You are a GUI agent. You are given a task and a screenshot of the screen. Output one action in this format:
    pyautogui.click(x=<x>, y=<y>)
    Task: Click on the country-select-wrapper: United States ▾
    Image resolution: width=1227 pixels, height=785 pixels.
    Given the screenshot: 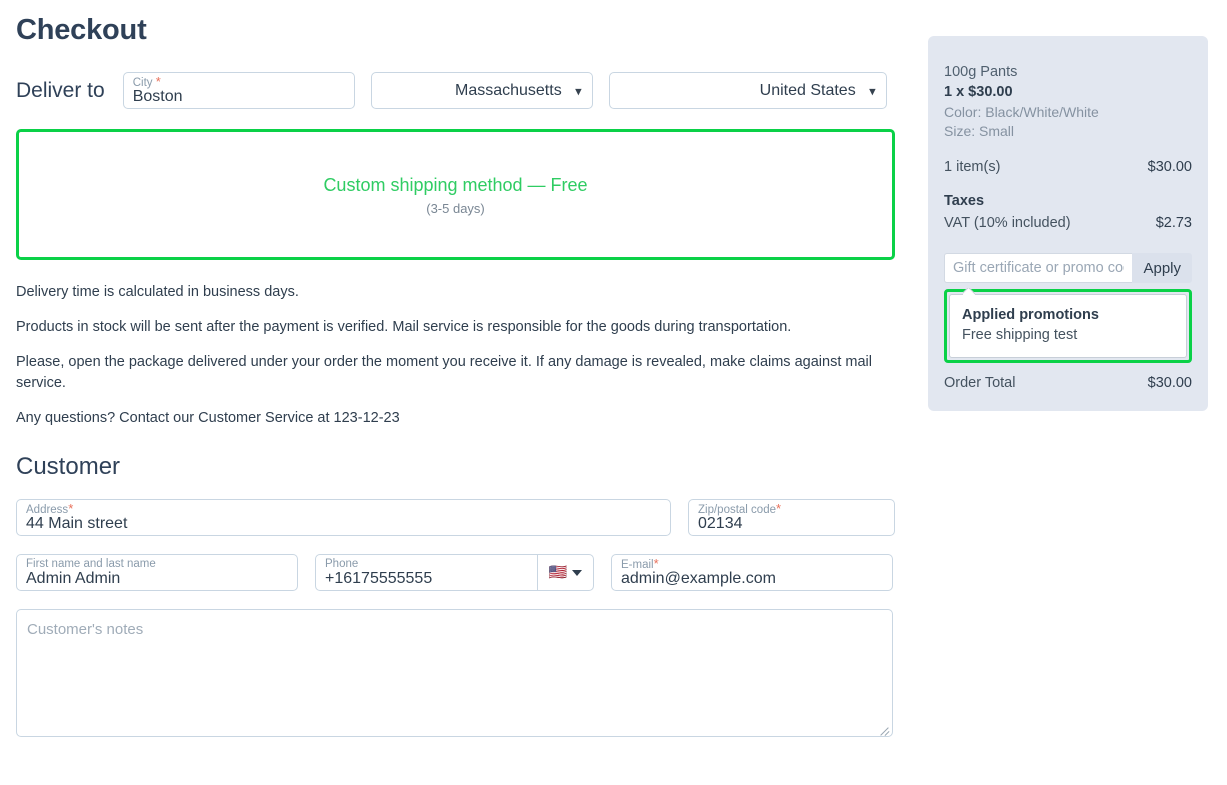 What is the action you would take?
    pyautogui.click(x=747, y=90)
    